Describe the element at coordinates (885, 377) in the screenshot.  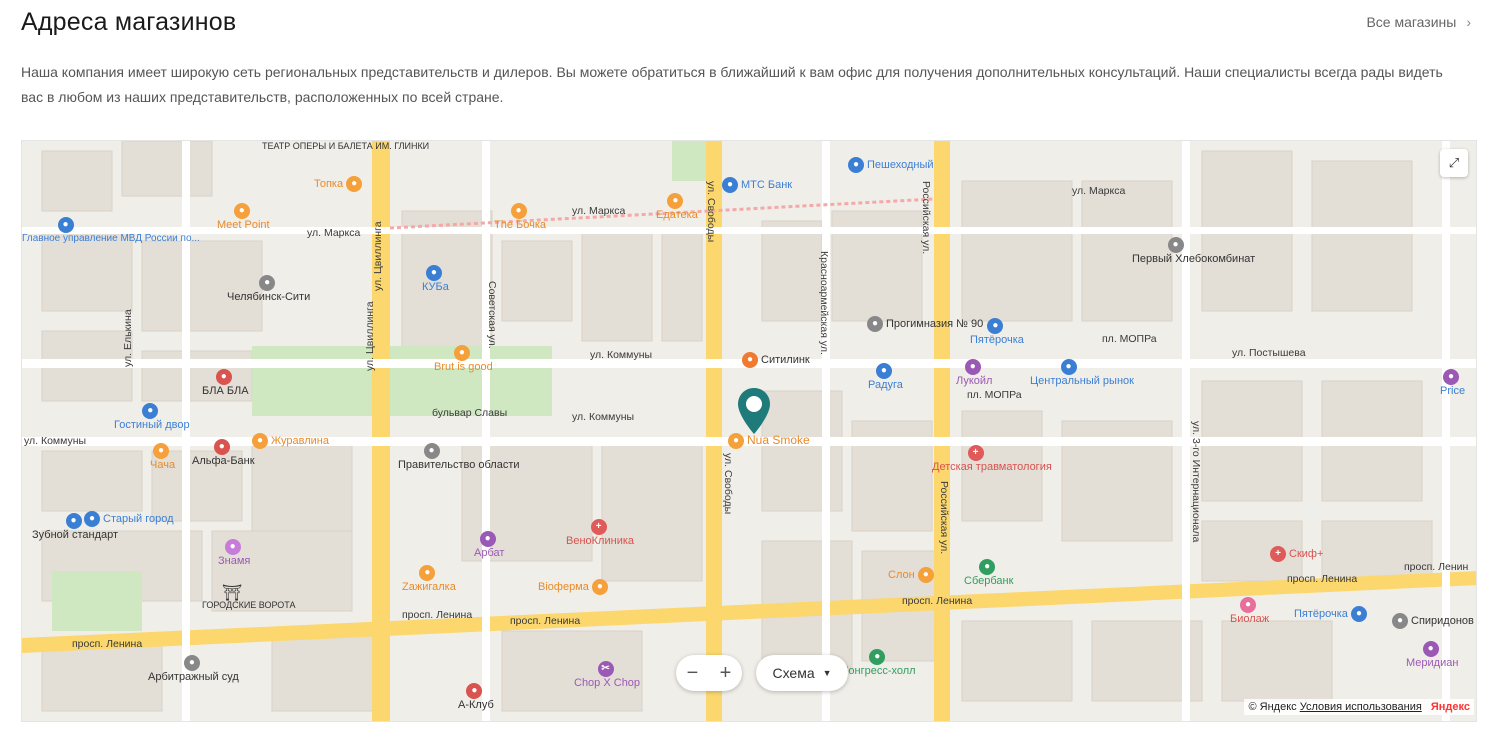
I see `poi-raduga: ● Радуга` at that location.